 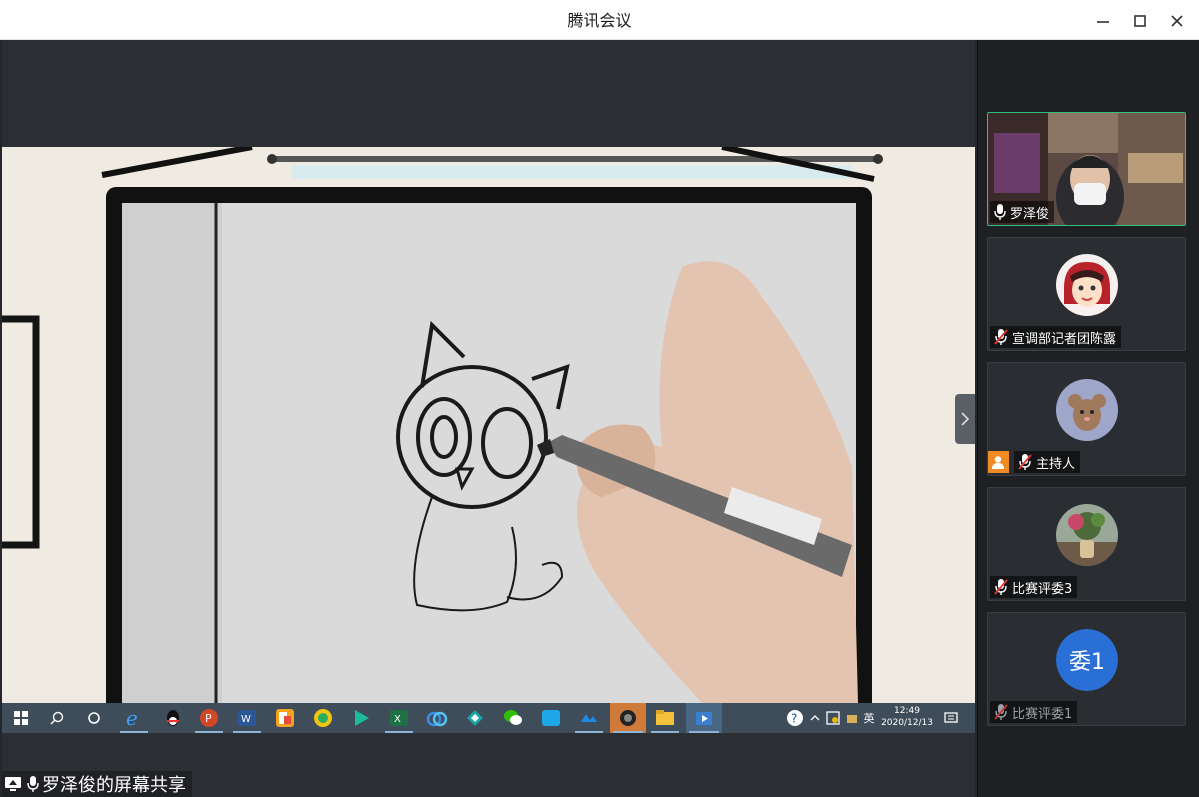 I want to click on search-icon, so click(x=57, y=718).